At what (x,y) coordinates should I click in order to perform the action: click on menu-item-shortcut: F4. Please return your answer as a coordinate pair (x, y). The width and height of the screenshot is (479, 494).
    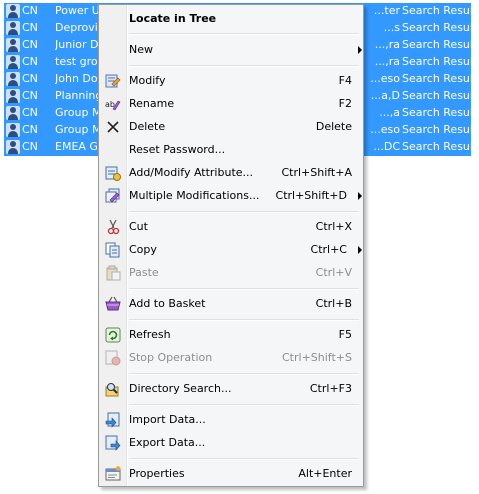
    Looking at the image, I should click on (345, 80).